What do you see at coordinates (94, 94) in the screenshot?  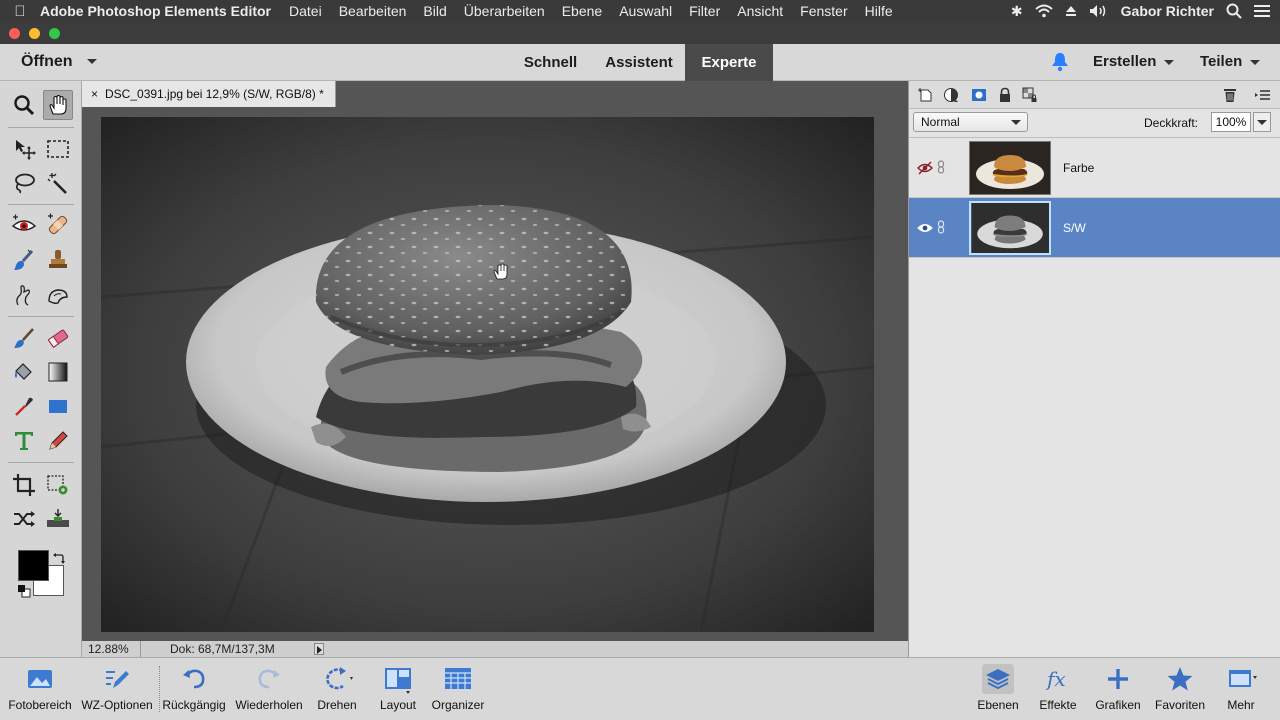 I see `close-tab-icon: ×` at bounding box center [94, 94].